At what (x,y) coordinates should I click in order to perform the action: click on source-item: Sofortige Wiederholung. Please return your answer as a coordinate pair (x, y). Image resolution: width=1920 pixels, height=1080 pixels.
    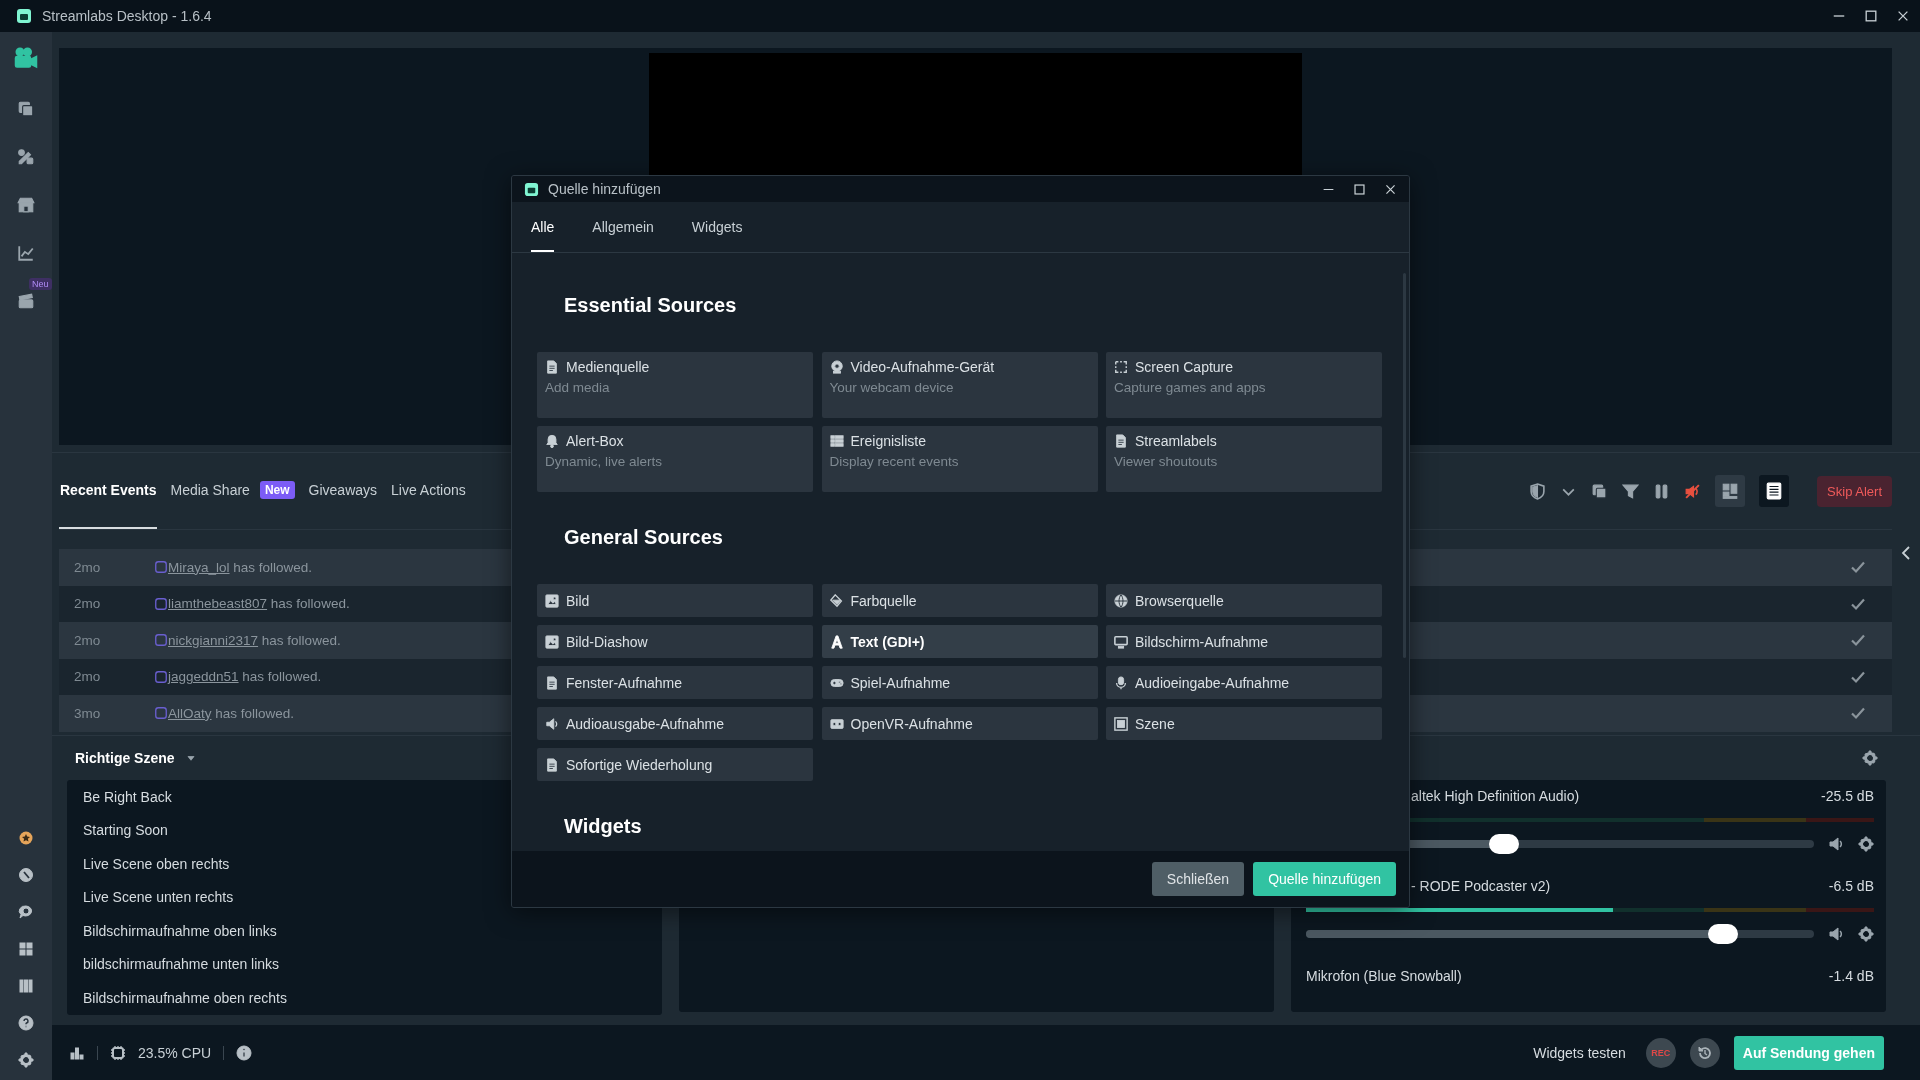
    Looking at the image, I should click on (675, 764).